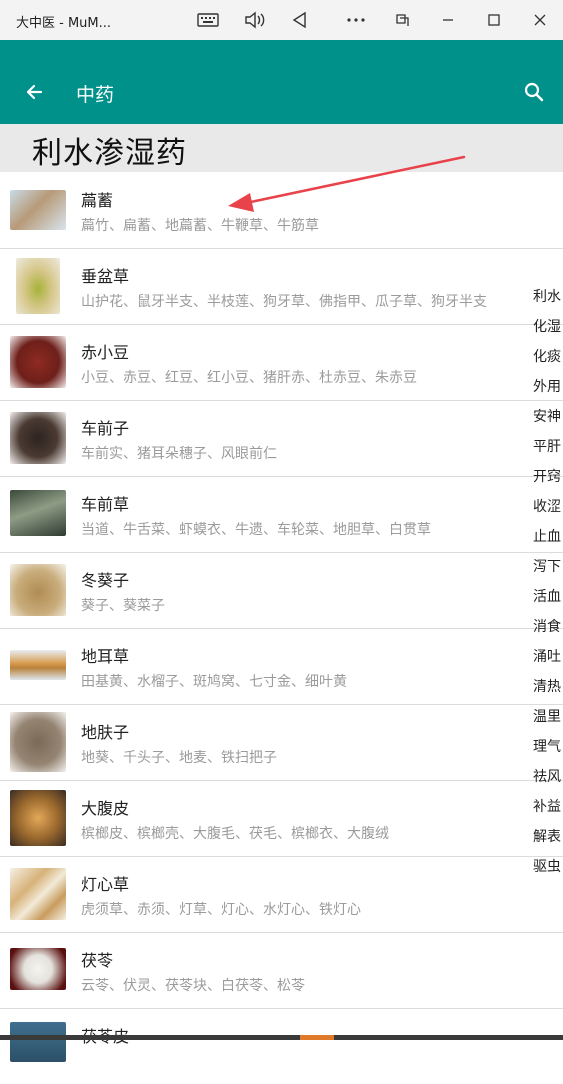 The width and height of the screenshot is (563, 1084). What do you see at coordinates (402, 20) in the screenshot?
I see `resize-icon` at bounding box center [402, 20].